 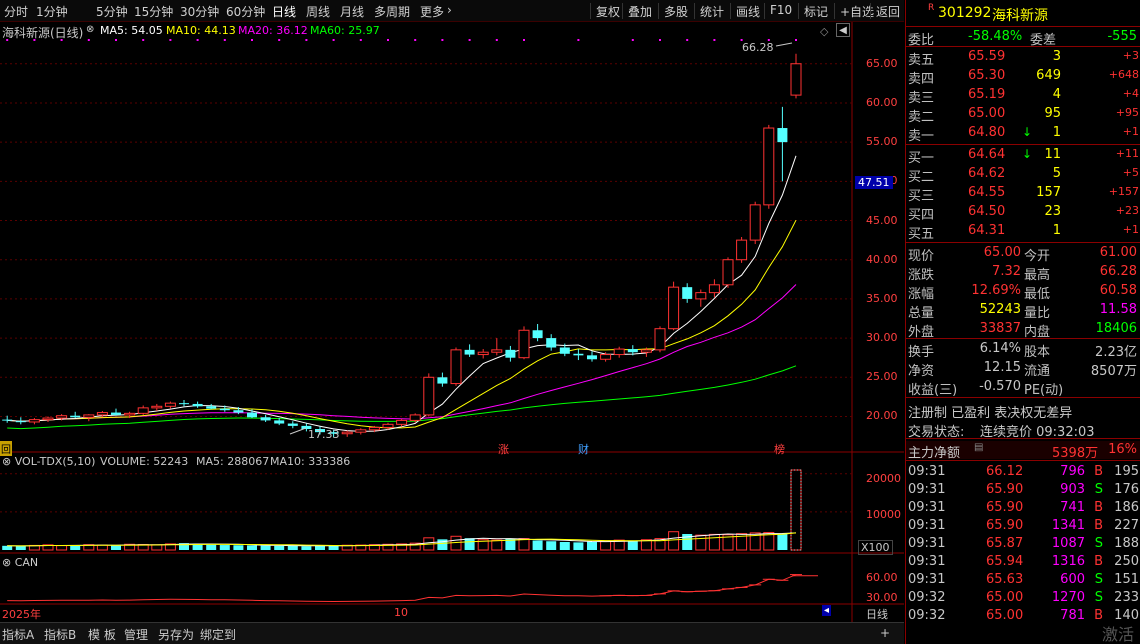 I want to click on tab-save-as: 另存为, so click(x=176, y=634).